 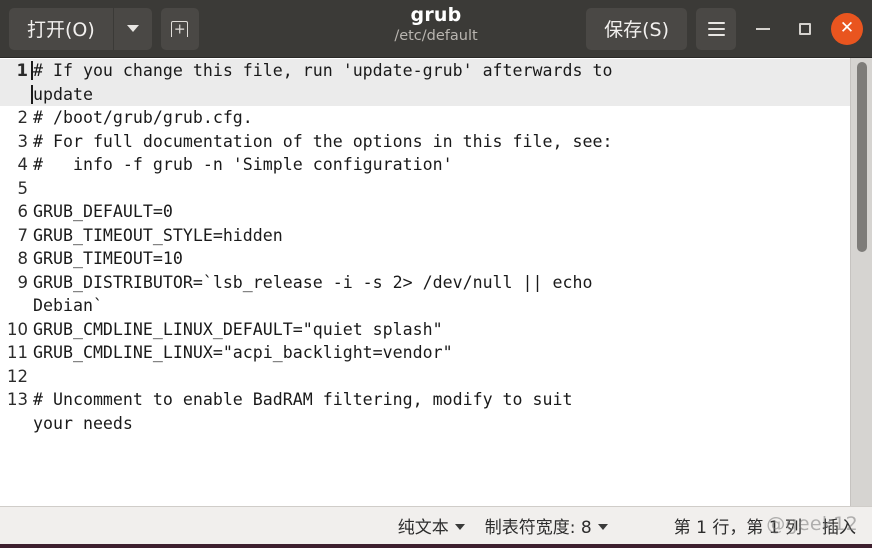 What do you see at coordinates (23, 235) in the screenshot?
I see `line-number: 7` at bounding box center [23, 235].